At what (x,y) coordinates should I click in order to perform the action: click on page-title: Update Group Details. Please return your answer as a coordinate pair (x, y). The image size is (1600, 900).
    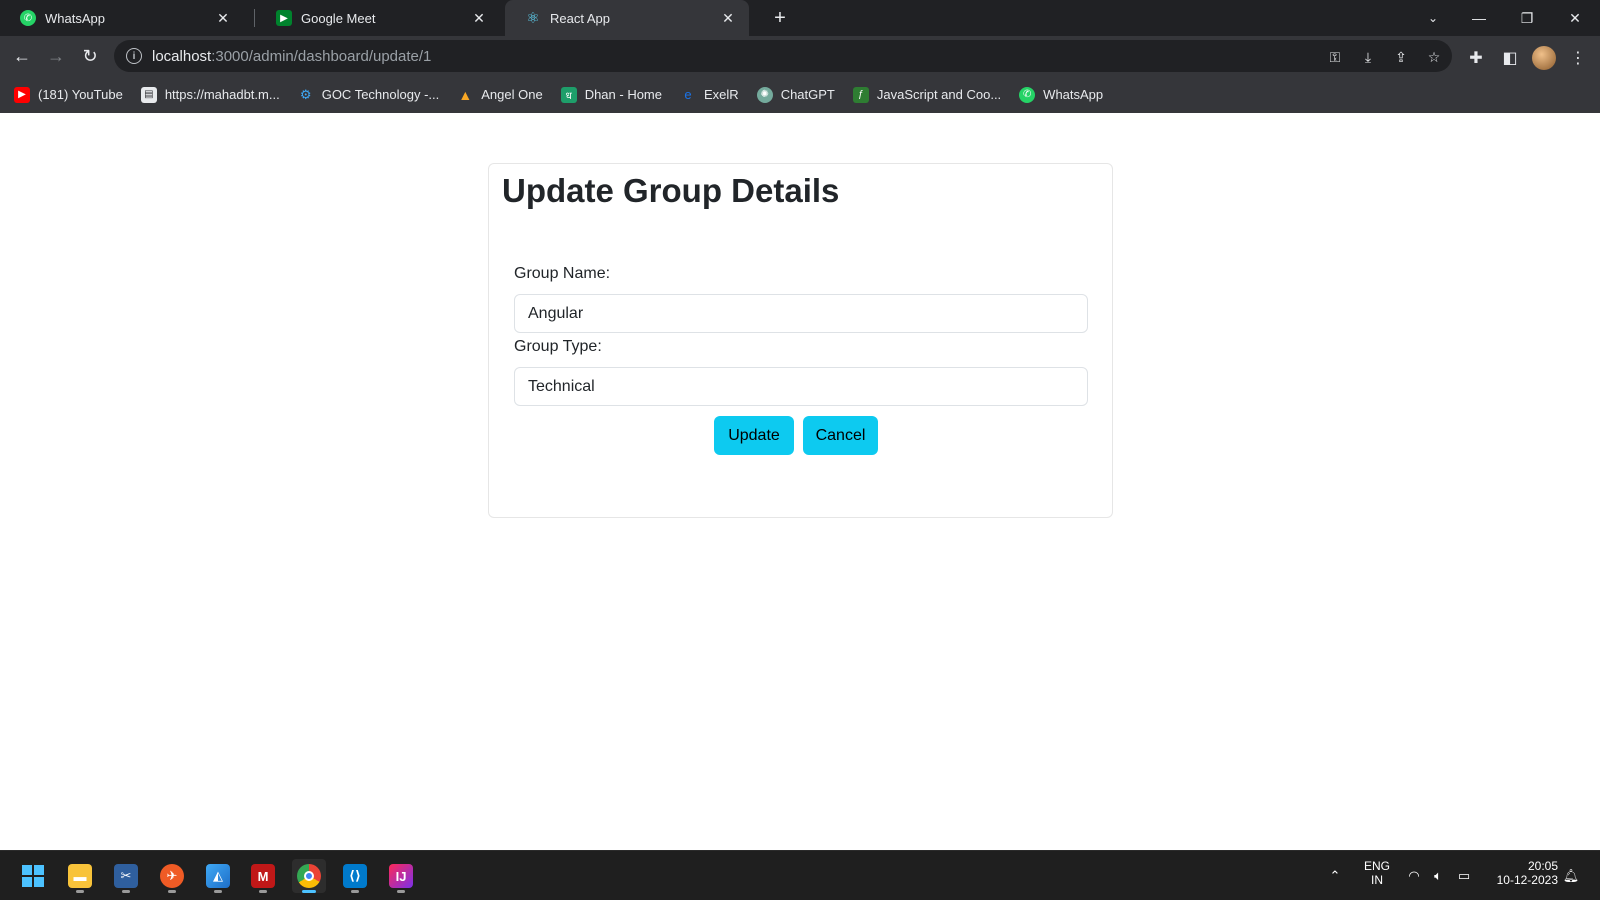
    Looking at the image, I should click on (671, 190).